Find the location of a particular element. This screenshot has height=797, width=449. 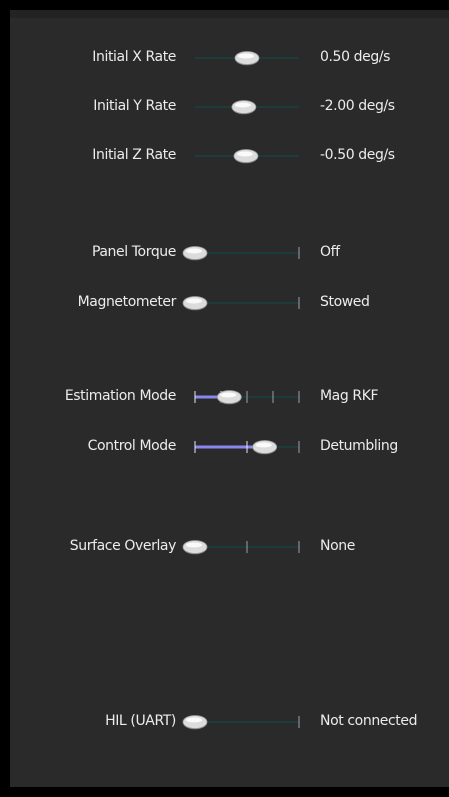

control-row-init-x-rate: Initial X Rate 0.50 deg/s is located at coordinates (229, 58).